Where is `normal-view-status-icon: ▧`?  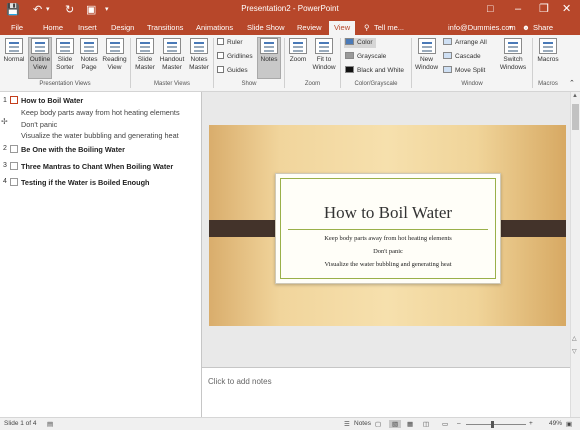
normal-view-status-icon: ▧ is located at coordinates (395, 424).